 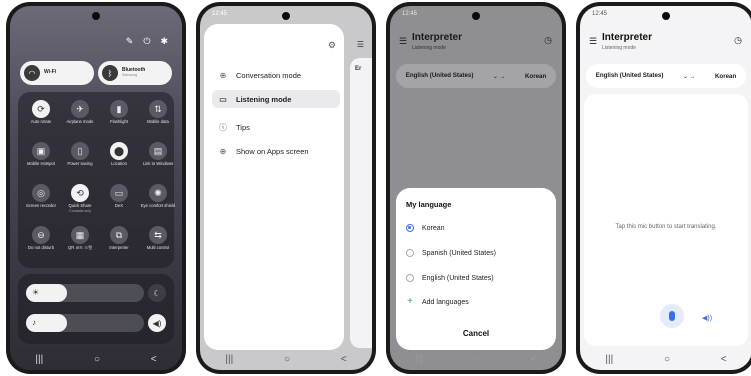 What do you see at coordinates (119, 205) in the screenshot?
I see `quick-tile-label: DeX` at bounding box center [119, 205].